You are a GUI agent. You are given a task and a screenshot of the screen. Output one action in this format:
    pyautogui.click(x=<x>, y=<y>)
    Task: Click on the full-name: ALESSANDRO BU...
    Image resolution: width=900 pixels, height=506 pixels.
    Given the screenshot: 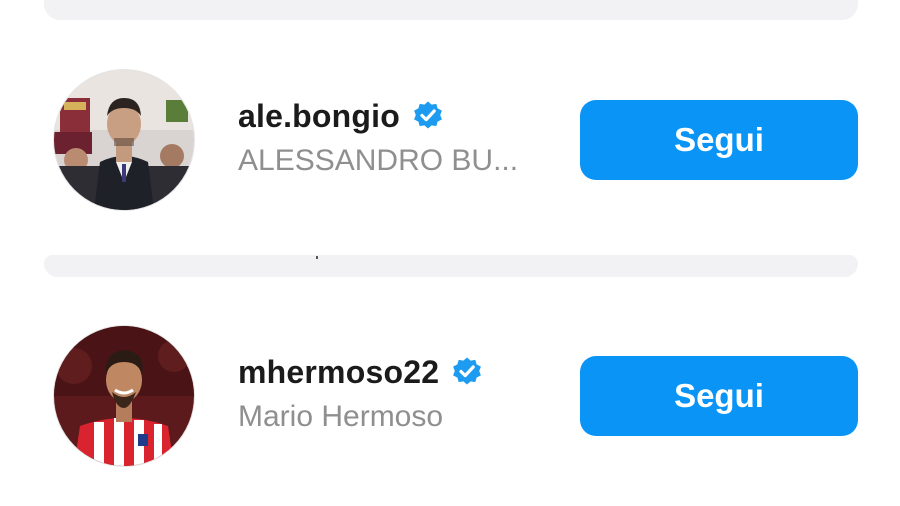 What is the action you would take?
    pyautogui.click(x=378, y=160)
    